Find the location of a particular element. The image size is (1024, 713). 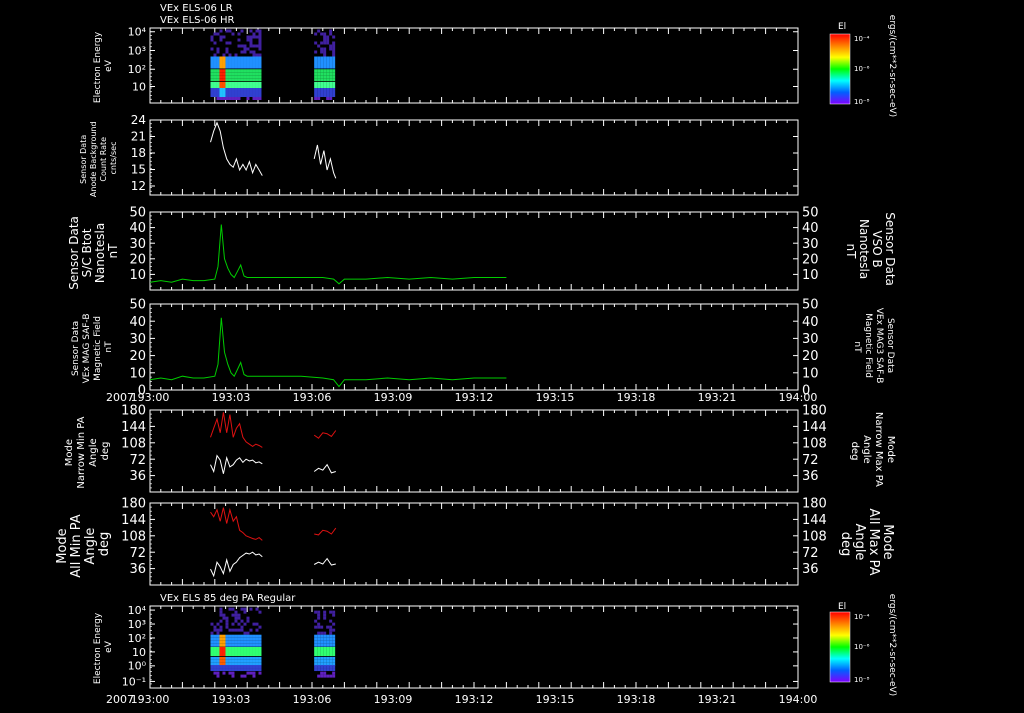

bottom-axis-xtick-label: 193:15 is located at coordinates (555, 699).